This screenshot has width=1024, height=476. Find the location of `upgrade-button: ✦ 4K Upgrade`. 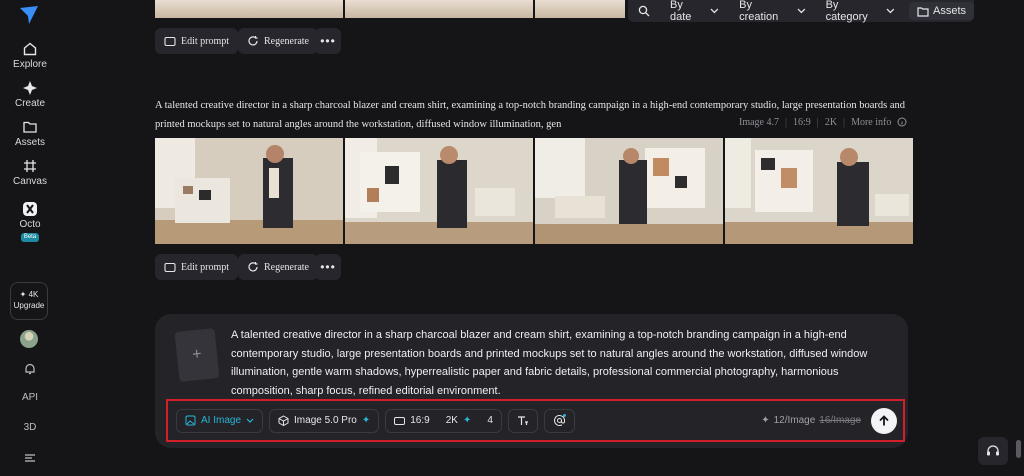

upgrade-button: ✦ 4K Upgrade is located at coordinates (29, 301).